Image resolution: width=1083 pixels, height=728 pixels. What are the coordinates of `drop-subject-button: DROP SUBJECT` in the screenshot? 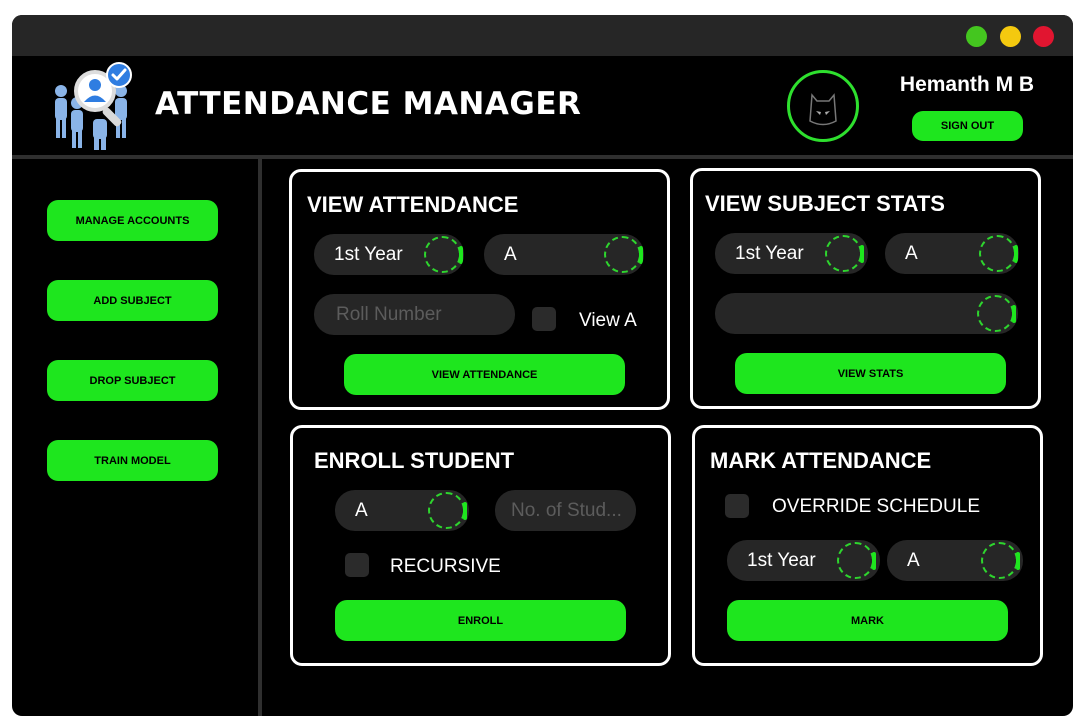 It's located at (132, 380).